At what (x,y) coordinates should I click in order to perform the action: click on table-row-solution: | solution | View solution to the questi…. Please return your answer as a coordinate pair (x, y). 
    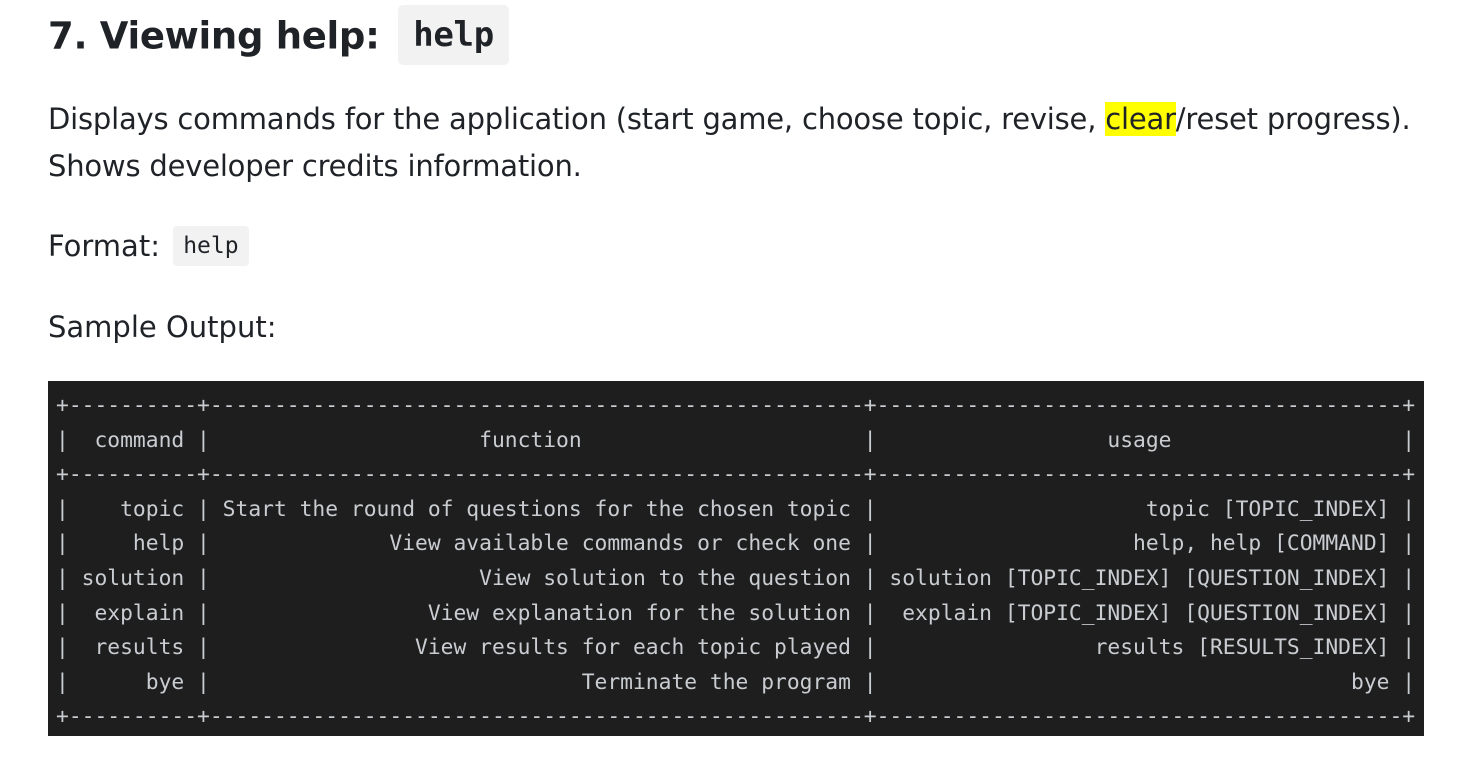
    Looking at the image, I should click on (736, 578).